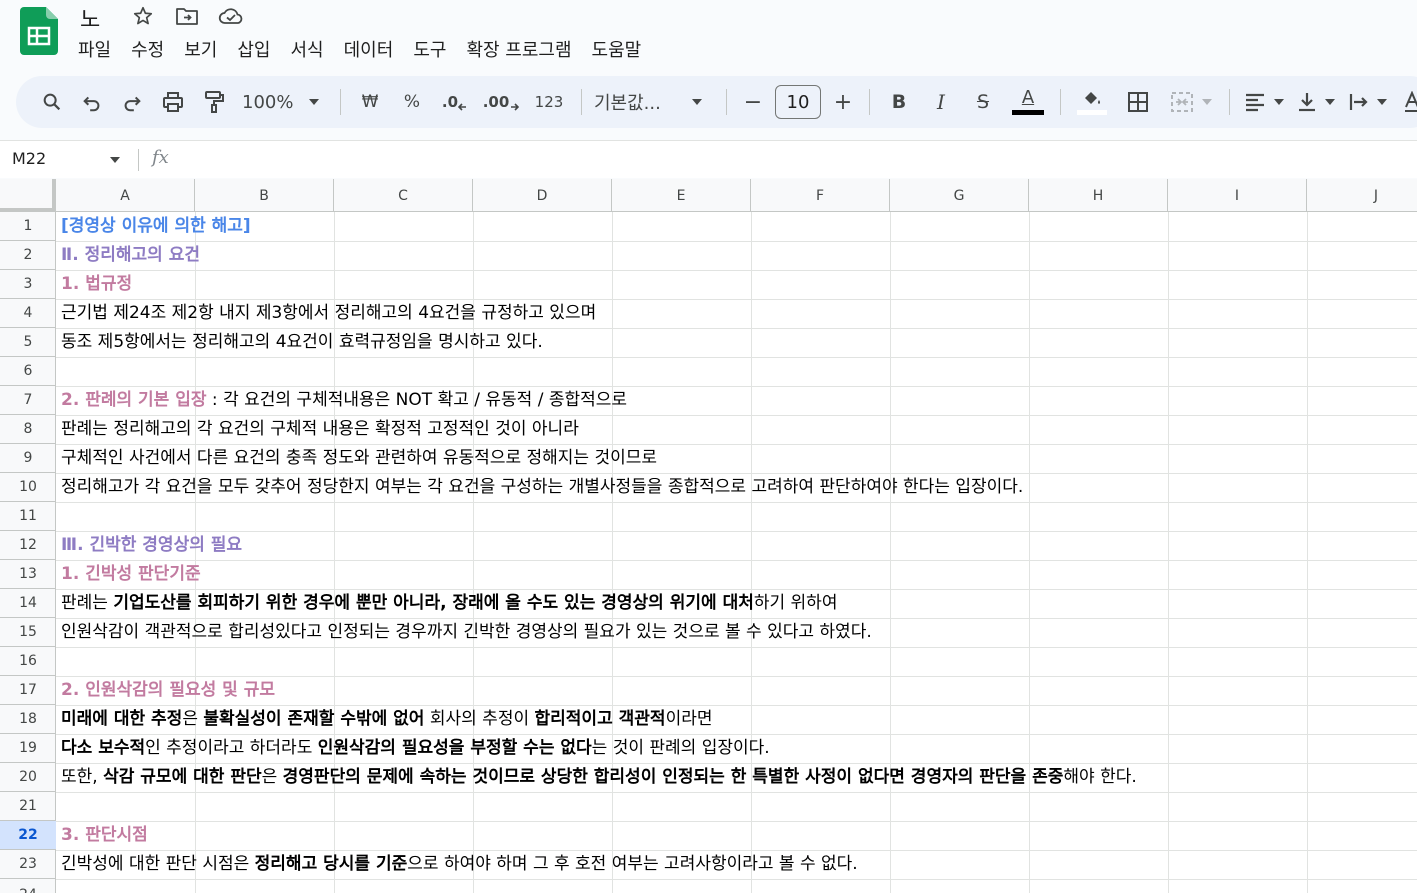 The width and height of the screenshot is (1417, 893). Describe the element at coordinates (156, 226) in the screenshot. I see `cell-a1: [경영상 이유에 의한 해고]` at that location.